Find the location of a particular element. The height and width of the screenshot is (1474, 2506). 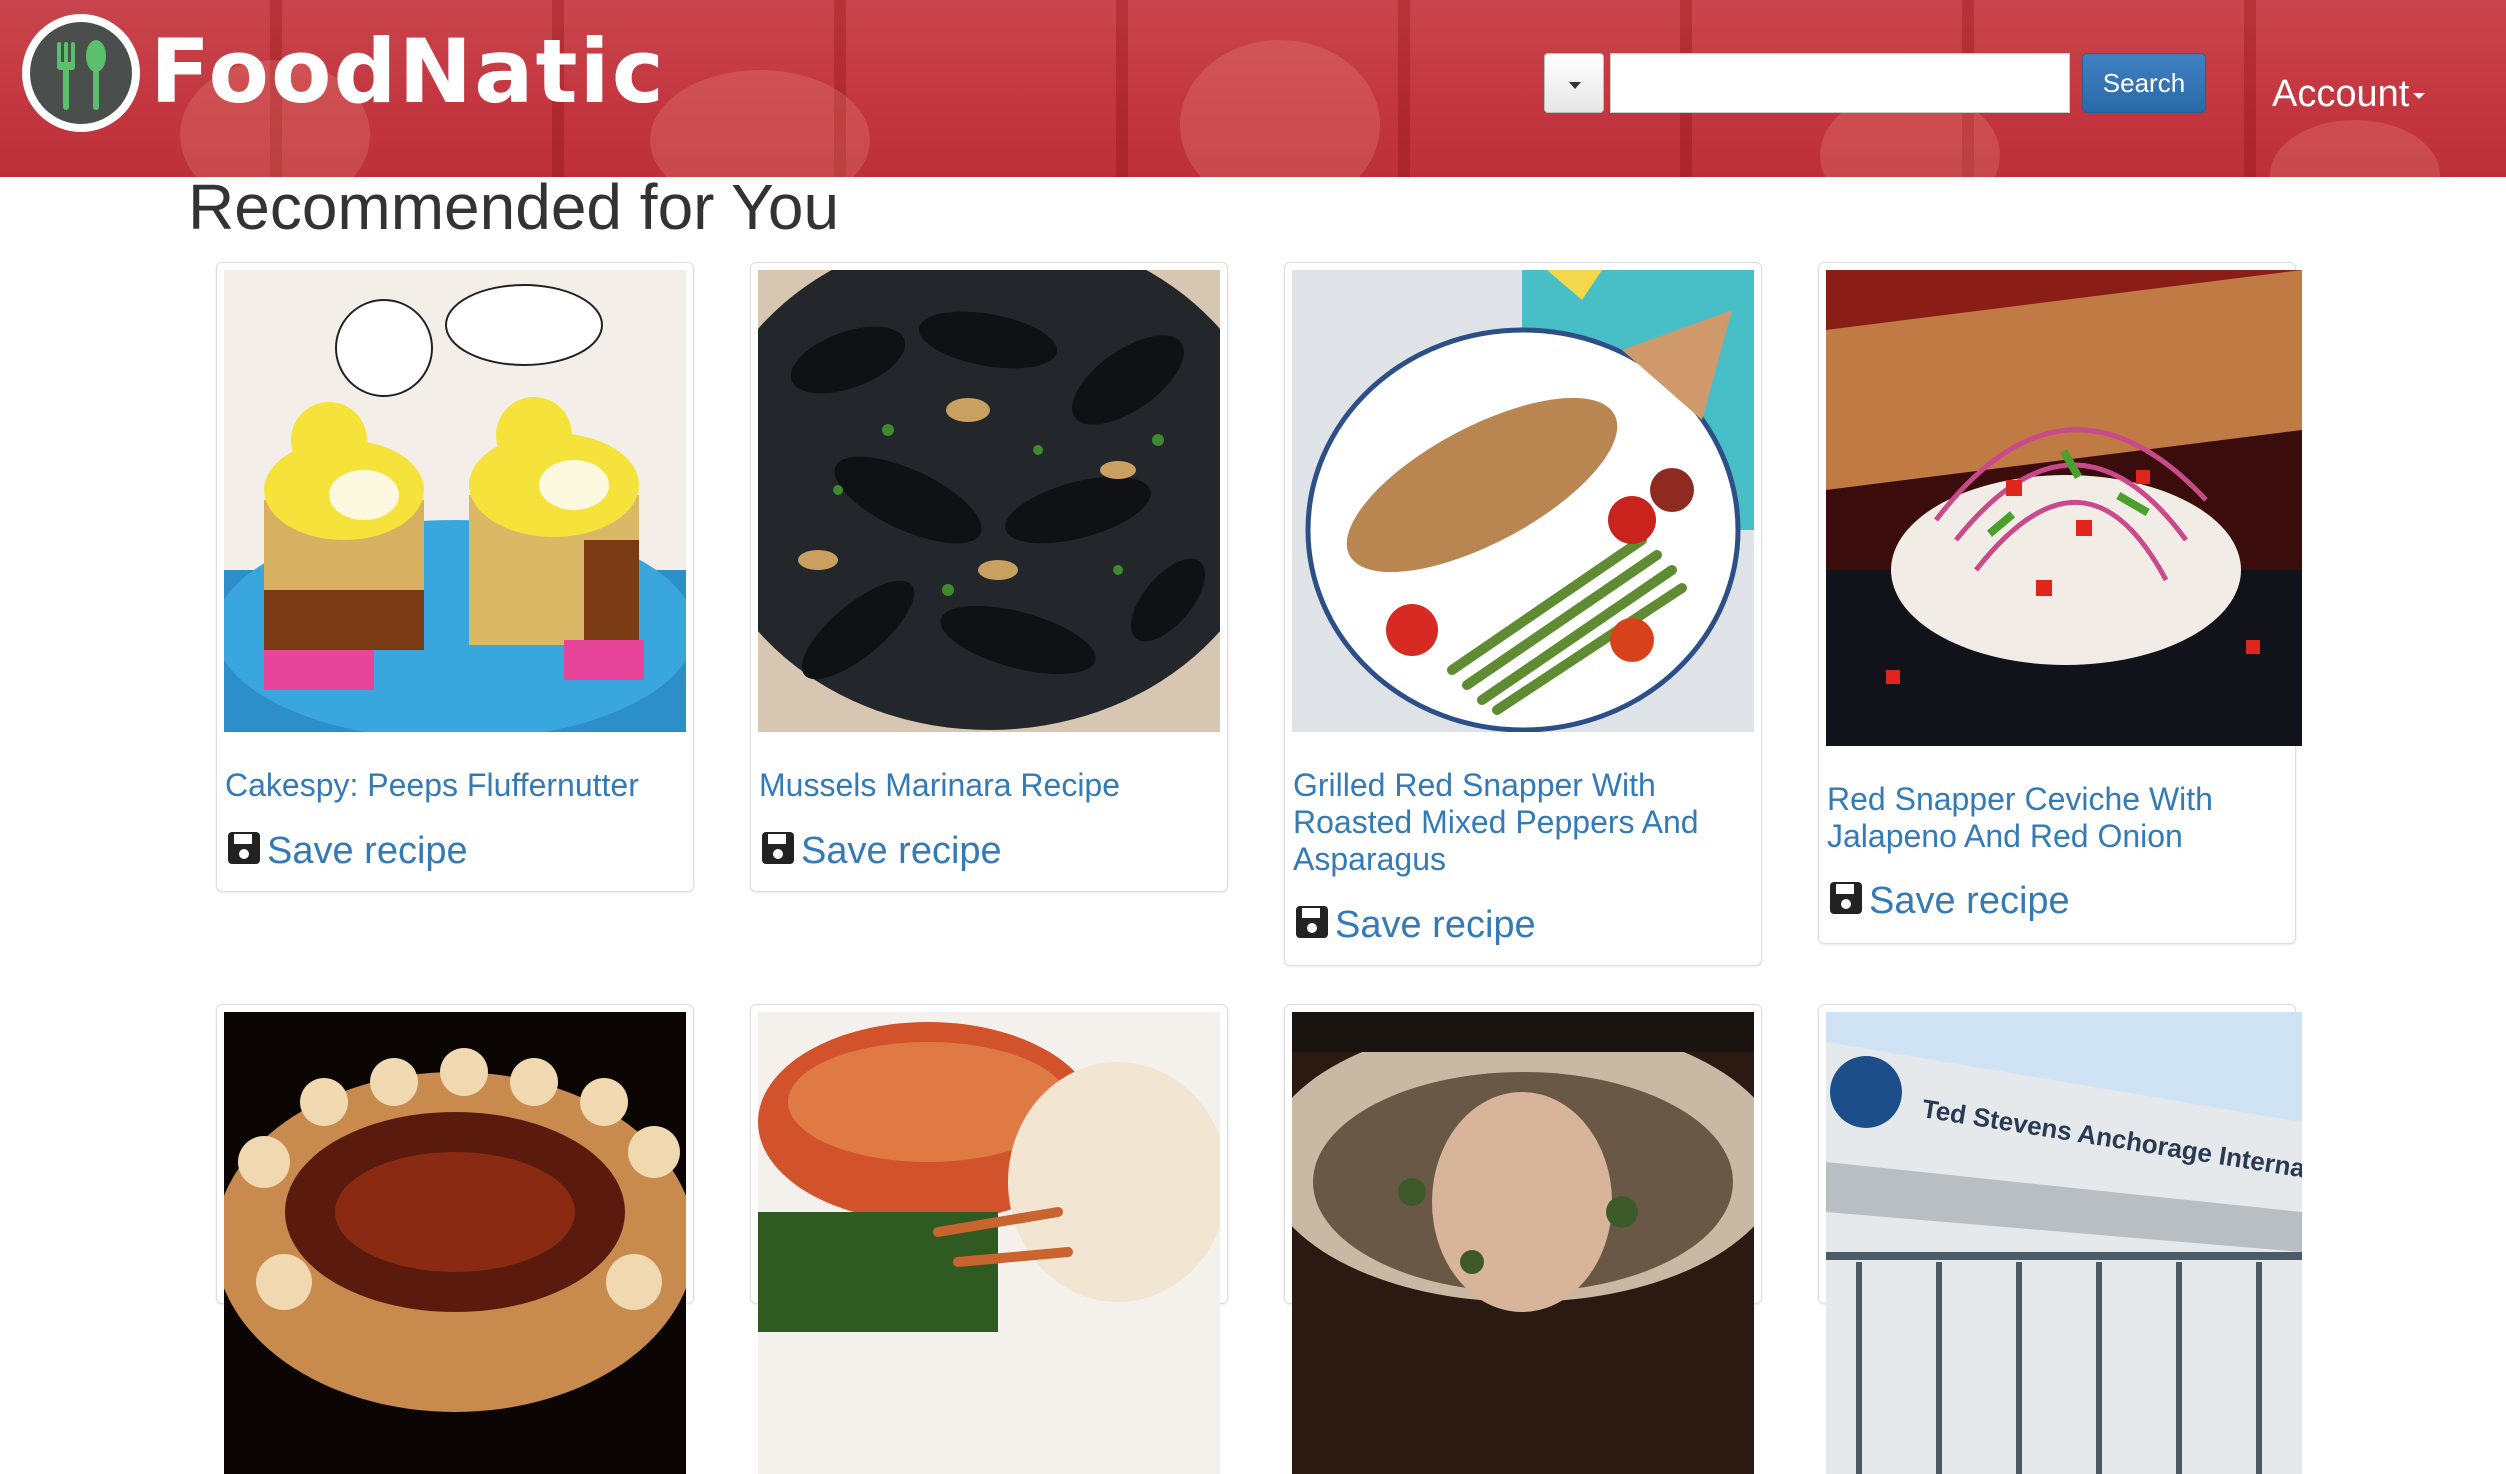

search-button: Search is located at coordinates (2144, 83).